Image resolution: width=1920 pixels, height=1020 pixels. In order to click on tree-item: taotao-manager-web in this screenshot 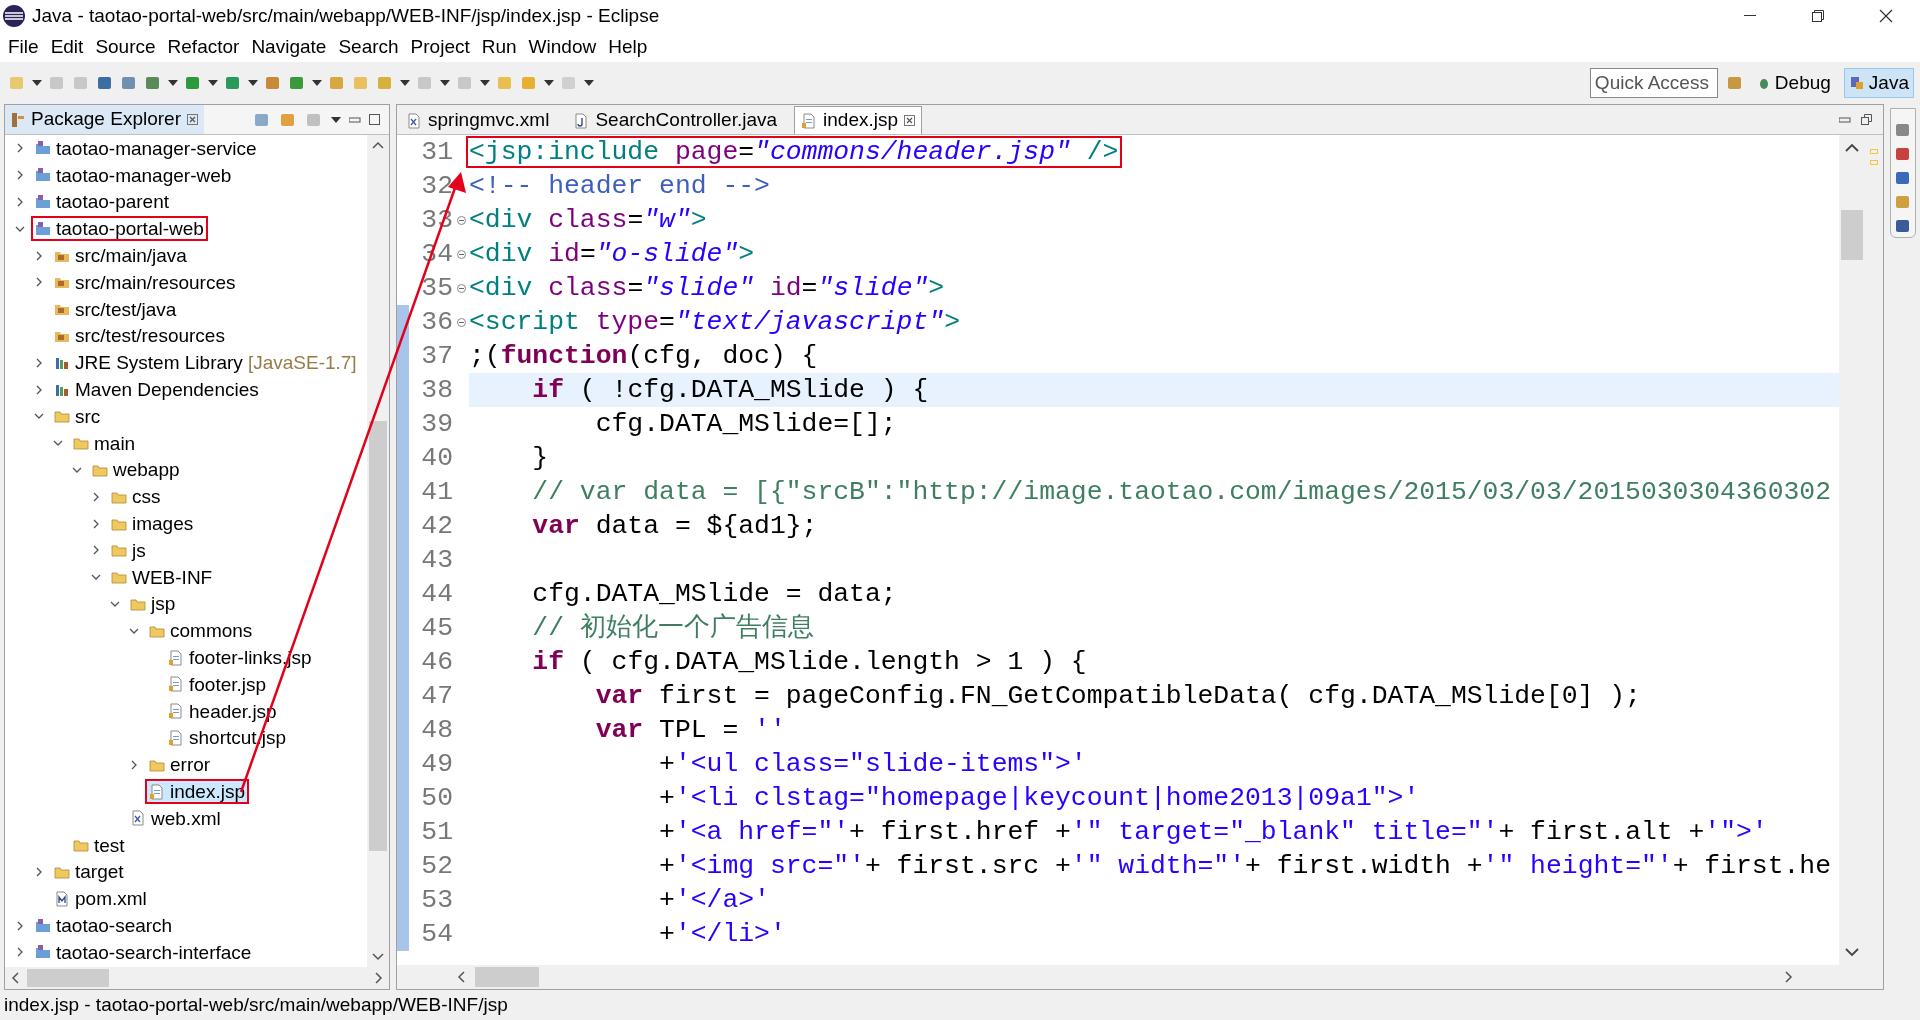, I will do `click(133, 175)`.